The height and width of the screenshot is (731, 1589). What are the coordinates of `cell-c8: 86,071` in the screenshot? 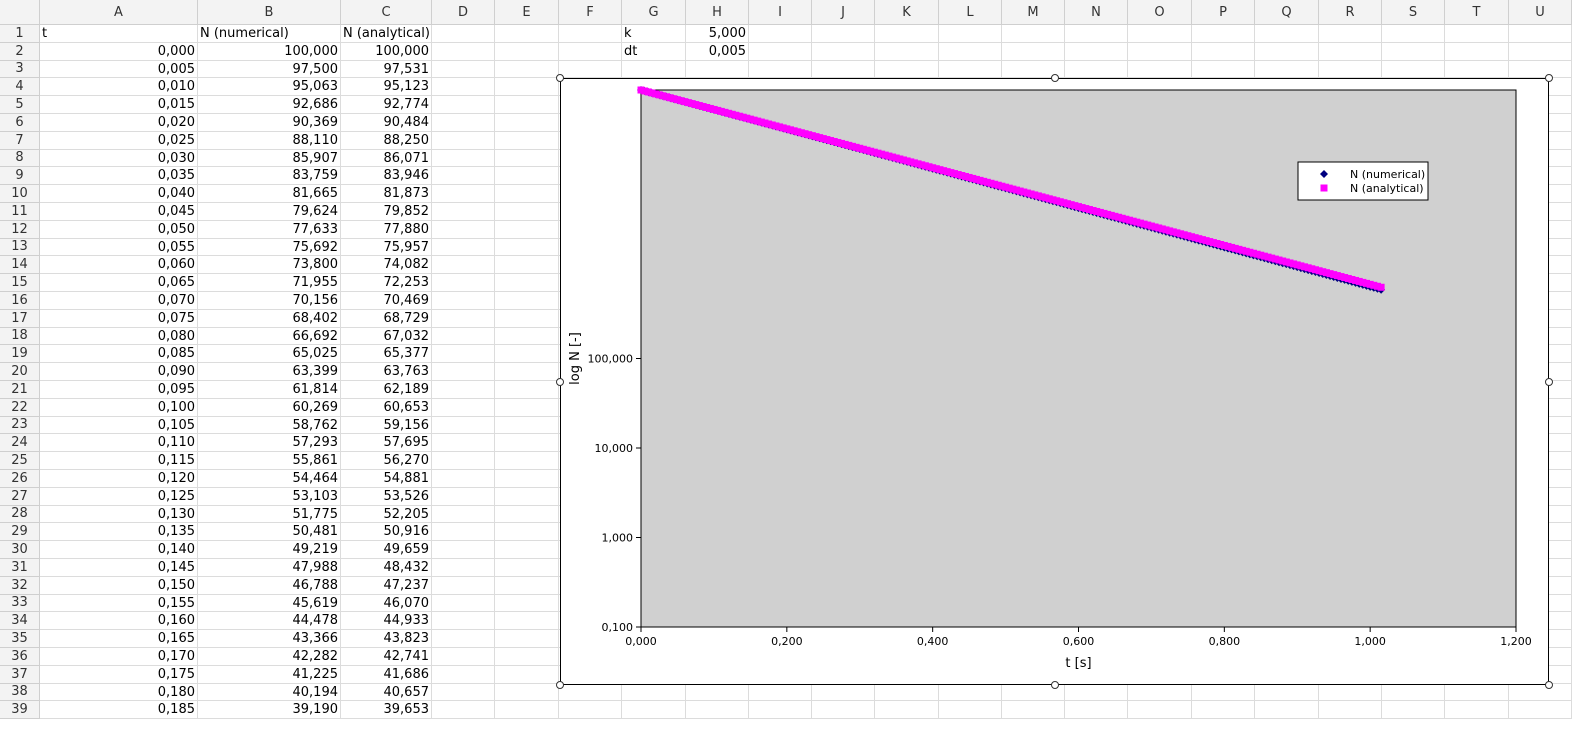 It's located at (386, 158).